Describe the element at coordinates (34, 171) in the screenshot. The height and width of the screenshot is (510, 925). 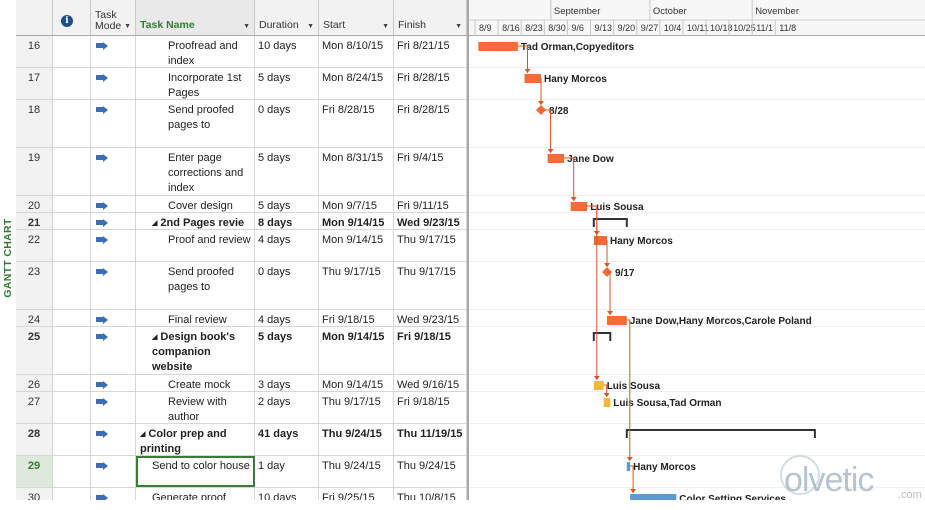
I see `row-id: 19` at that location.